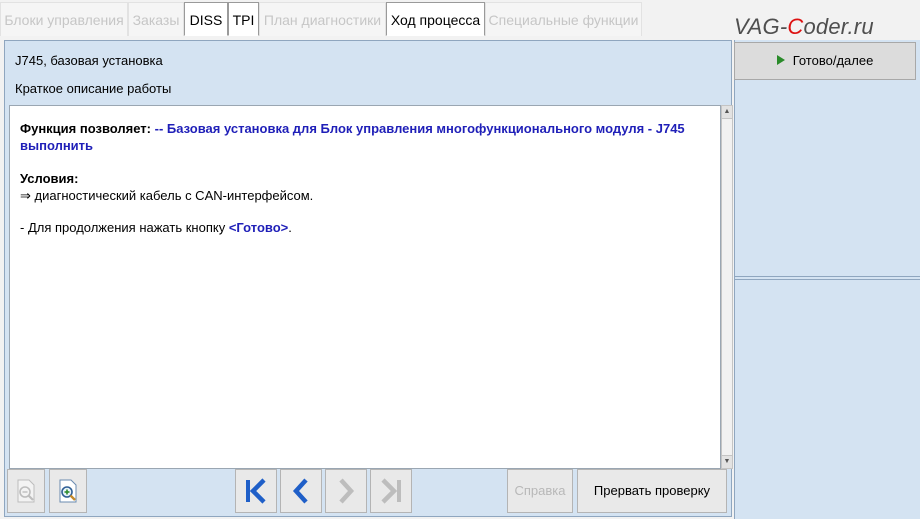 This screenshot has width=920, height=519. I want to click on vertical-scrollbar: ▲ ▼, so click(727, 287).